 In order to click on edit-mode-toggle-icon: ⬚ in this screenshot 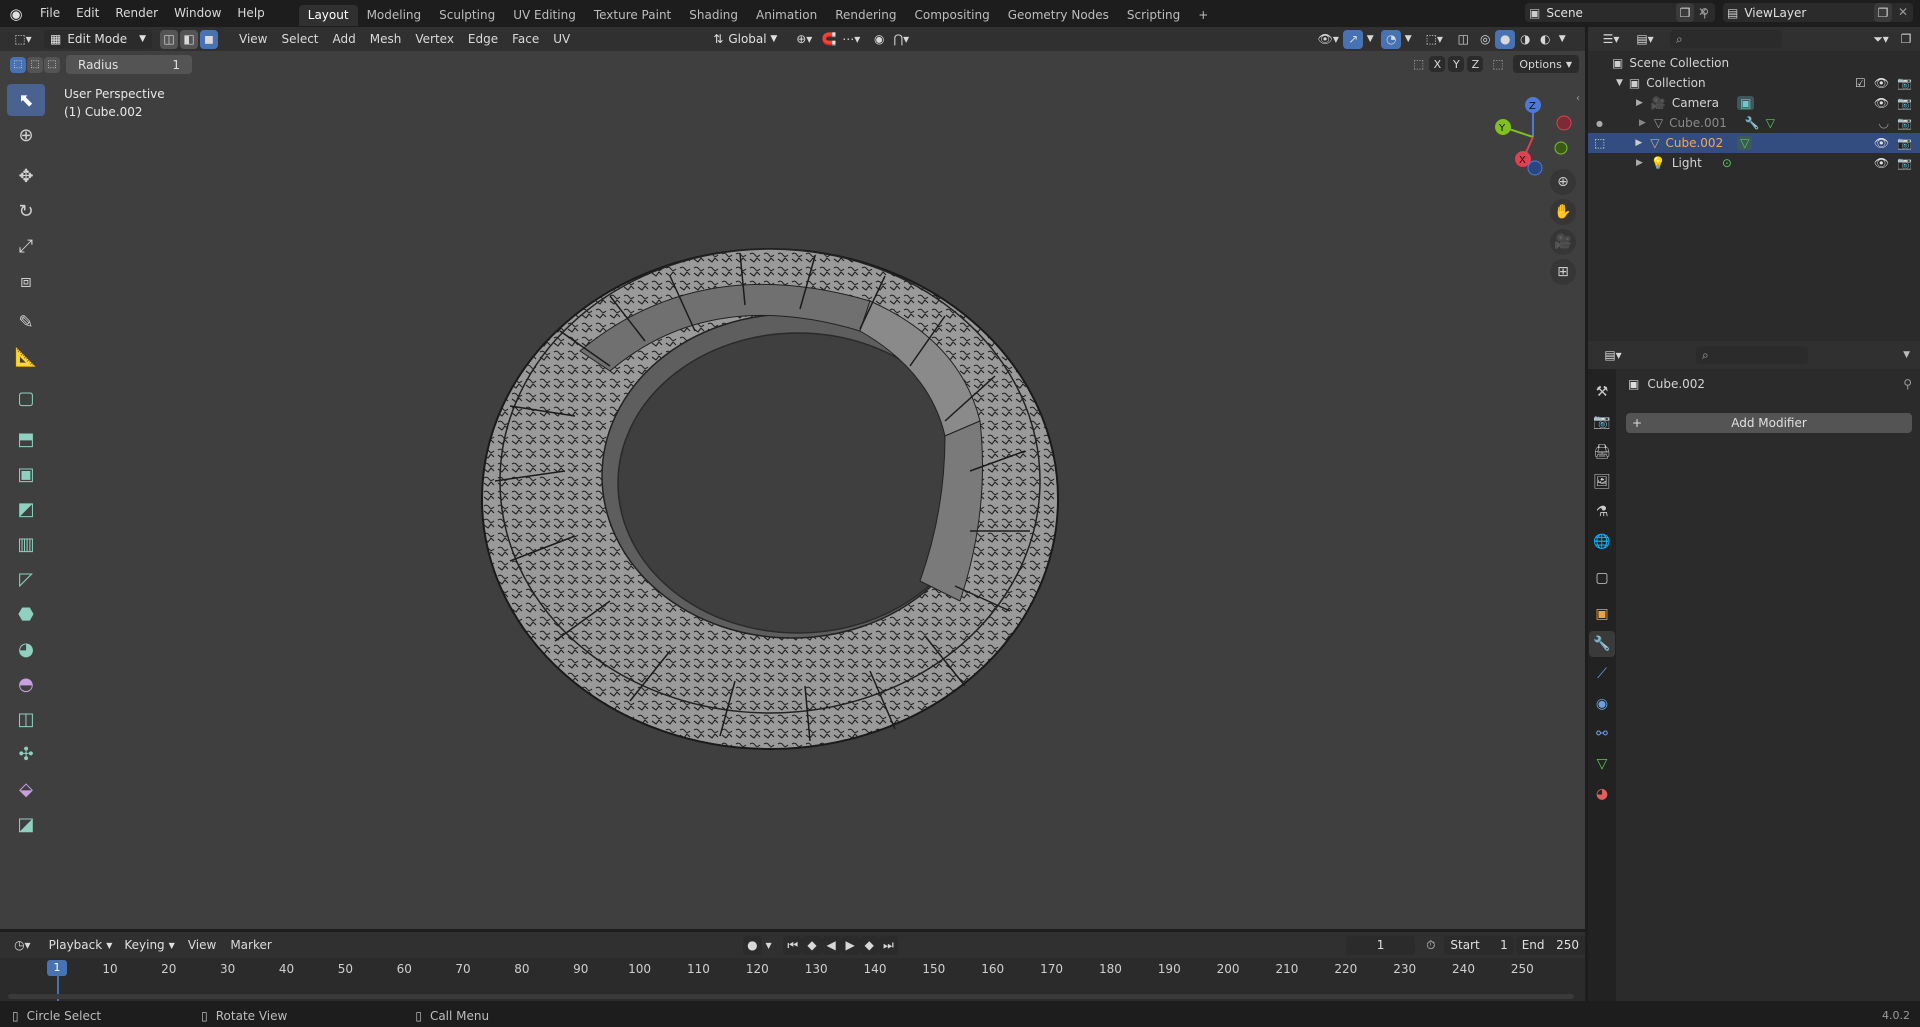, I will do `click(1599, 143)`.